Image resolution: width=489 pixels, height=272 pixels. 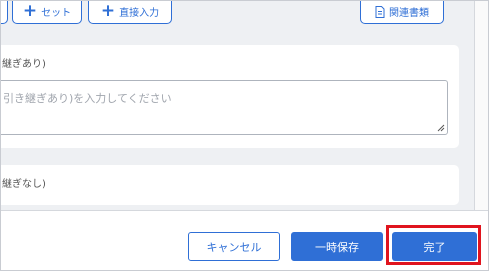 What do you see at coordinates (237, 18) in the screenshot?
I see `toolbar: + セット + 直接入力 関連書類` at bounding box center [237, 18].